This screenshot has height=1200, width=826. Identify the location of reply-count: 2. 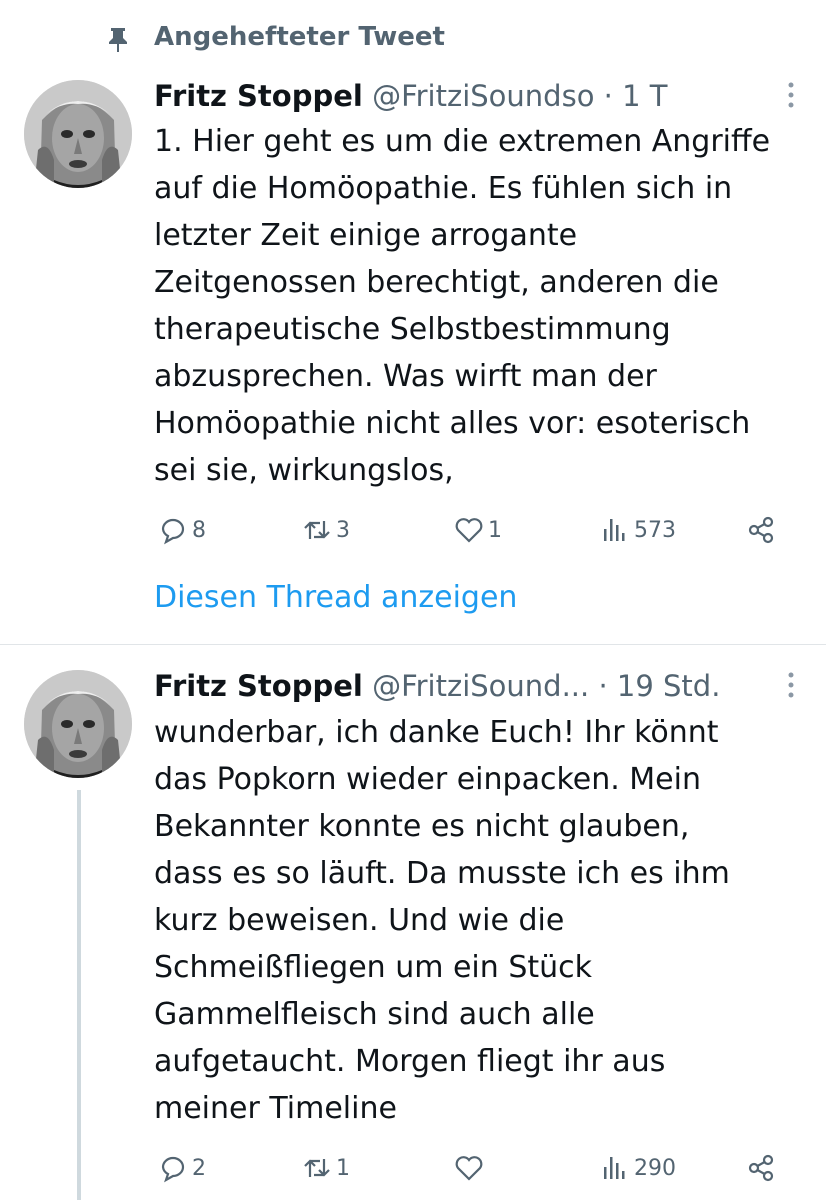
(199, 1168).